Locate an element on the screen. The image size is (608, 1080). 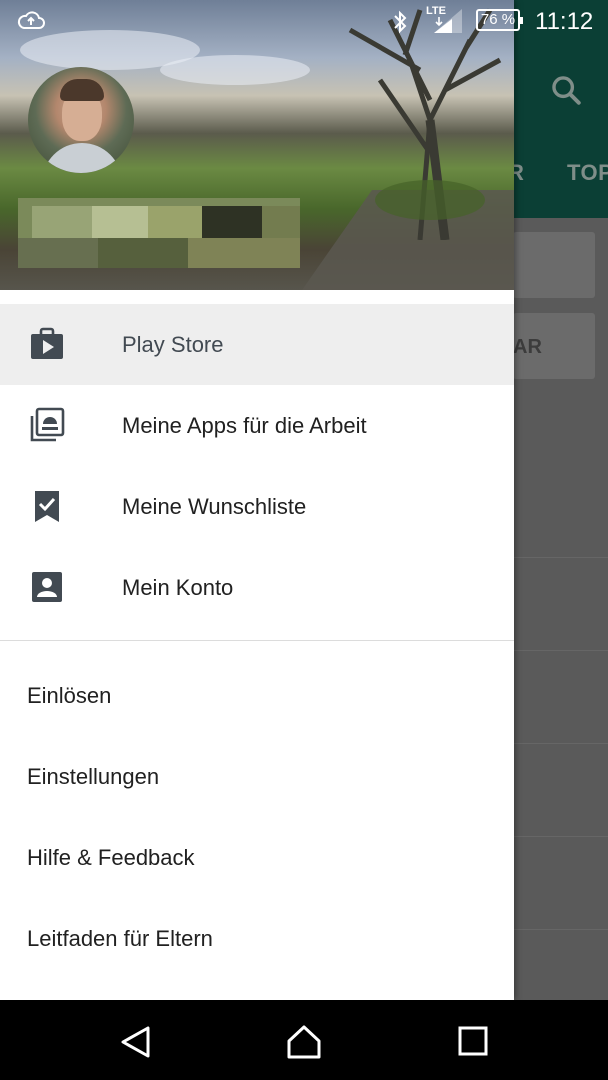
bluetooth-icon is located at coordinates (400, 22).